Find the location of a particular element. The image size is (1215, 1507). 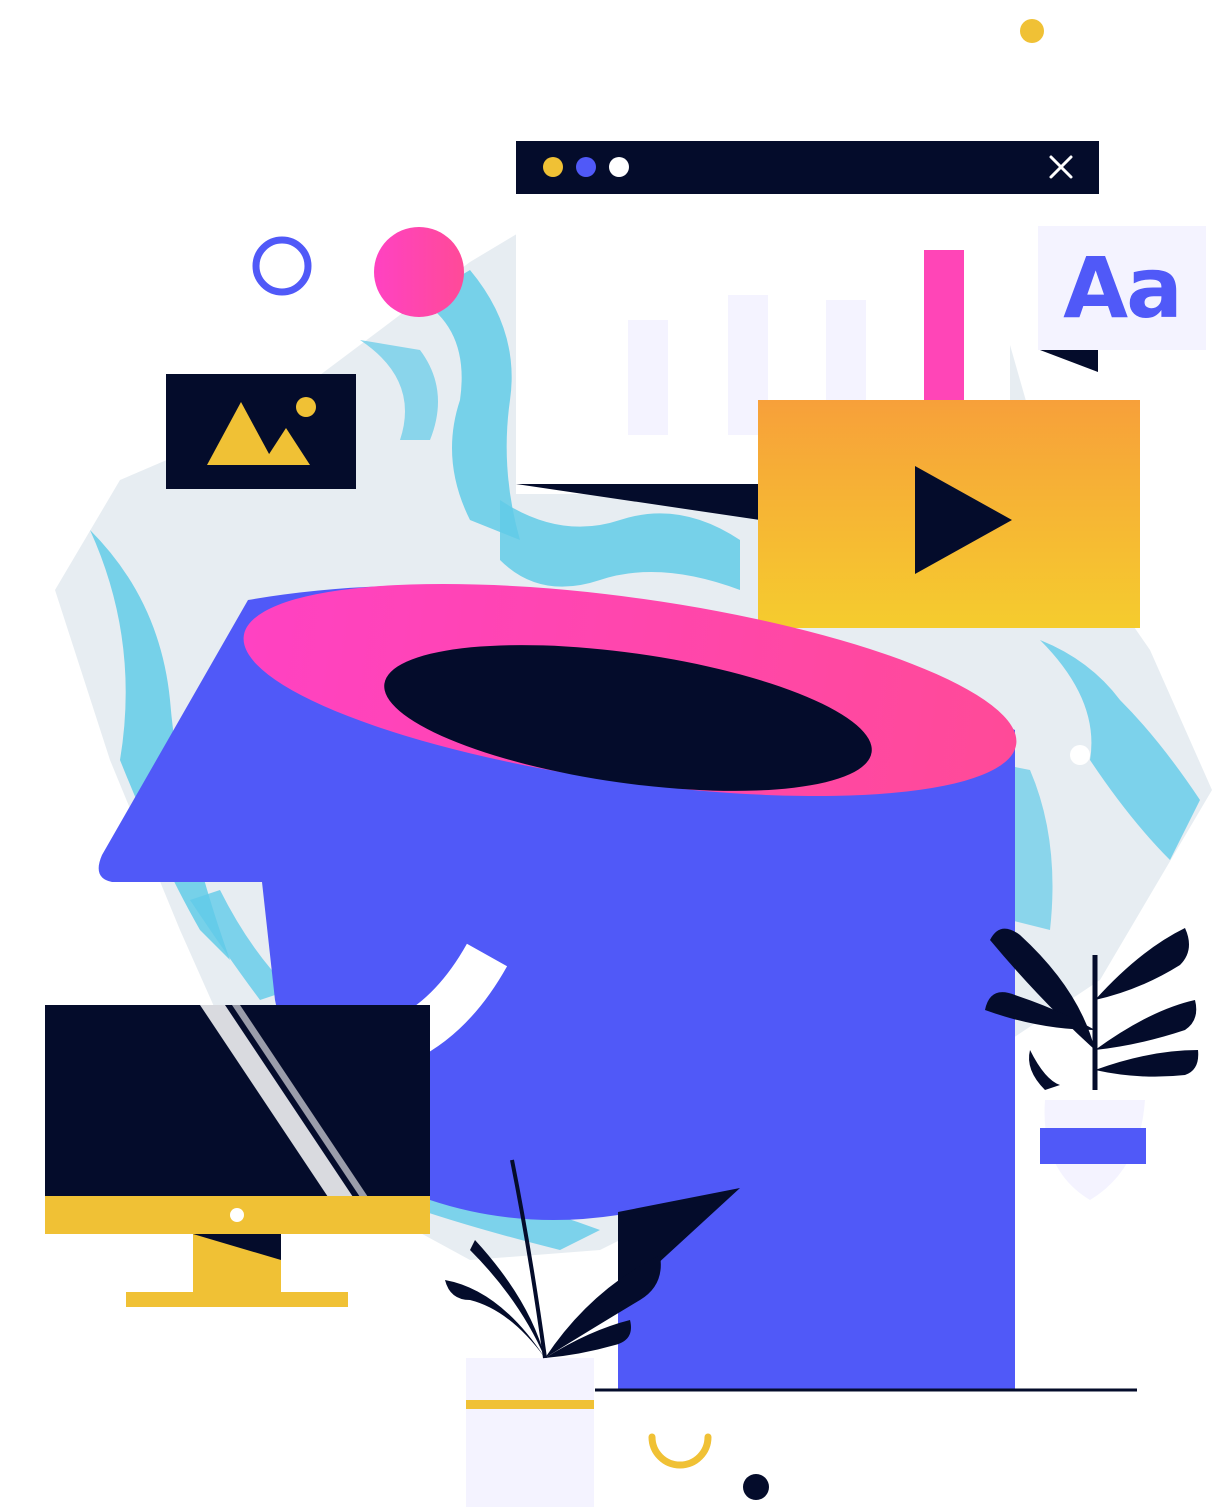

yellow-arc is located at coordinates (680, 1451).